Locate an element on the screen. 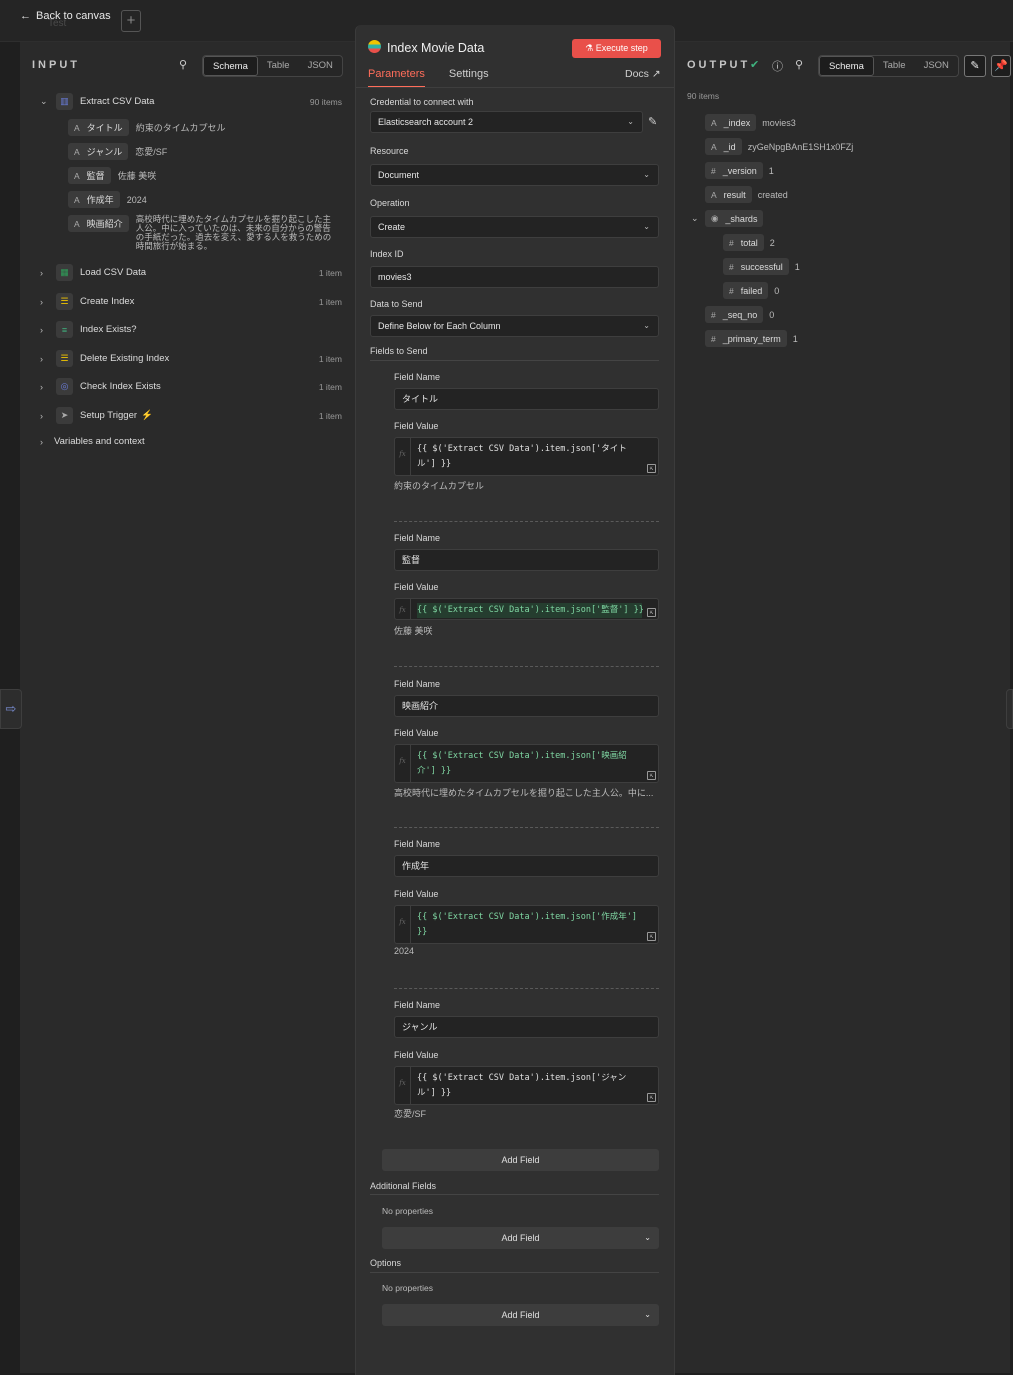  output-key: # successful 1 is located at coordinates (761, 266).